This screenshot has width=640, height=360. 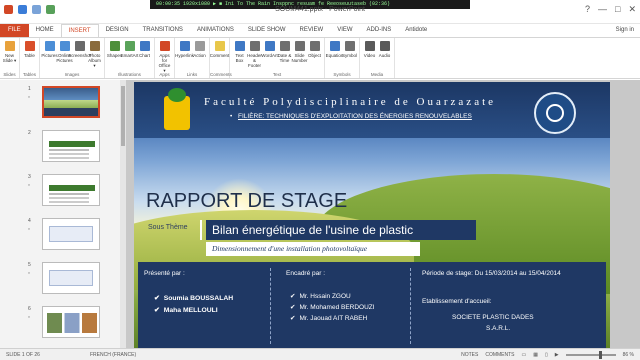 I want to click on minimize-button: —, so click(x=602, y=9).